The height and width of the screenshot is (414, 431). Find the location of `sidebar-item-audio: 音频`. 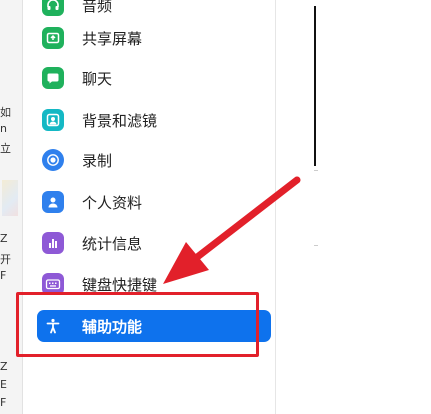

sidebar-item-audio: 音频 is located at coordinates (154, 10).